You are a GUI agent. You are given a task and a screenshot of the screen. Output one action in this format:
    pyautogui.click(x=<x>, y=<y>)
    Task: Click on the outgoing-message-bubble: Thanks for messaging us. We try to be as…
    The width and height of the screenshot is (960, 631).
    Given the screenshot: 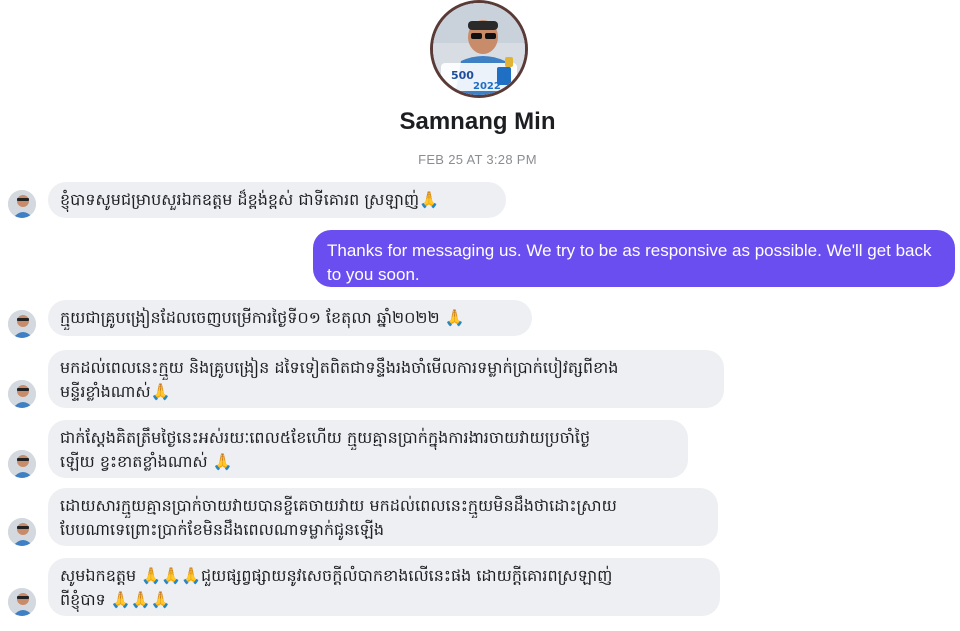 What is the action you would take?
    pyautogui.click(x=634, y=258)
    